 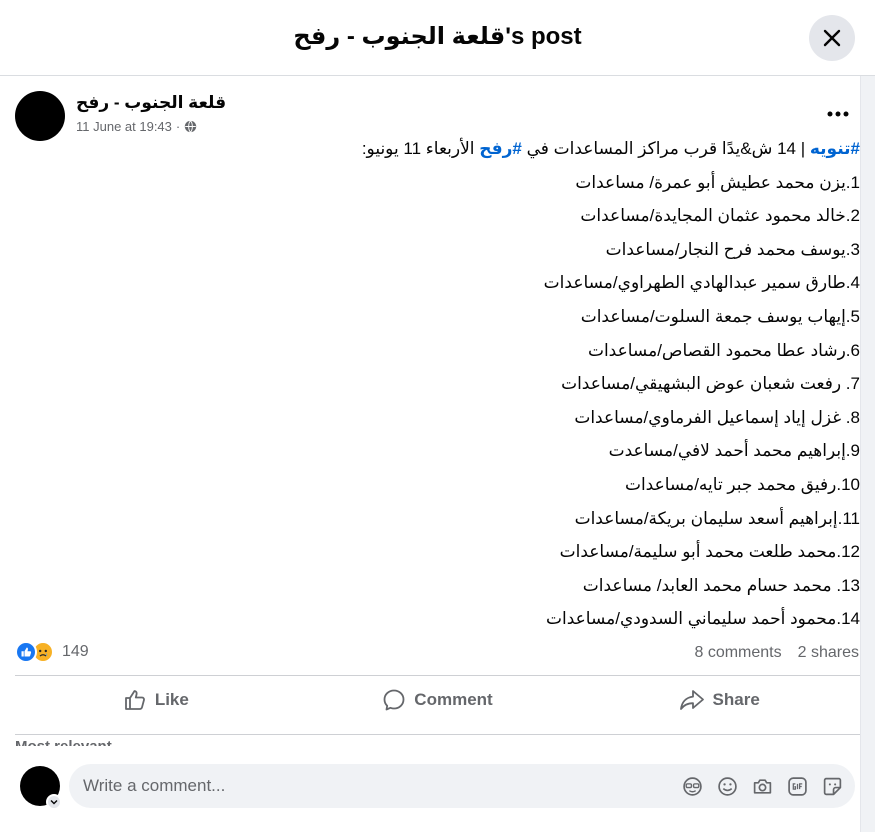 I want to click on reaction-summary: 149, so click(x=52, y=652).